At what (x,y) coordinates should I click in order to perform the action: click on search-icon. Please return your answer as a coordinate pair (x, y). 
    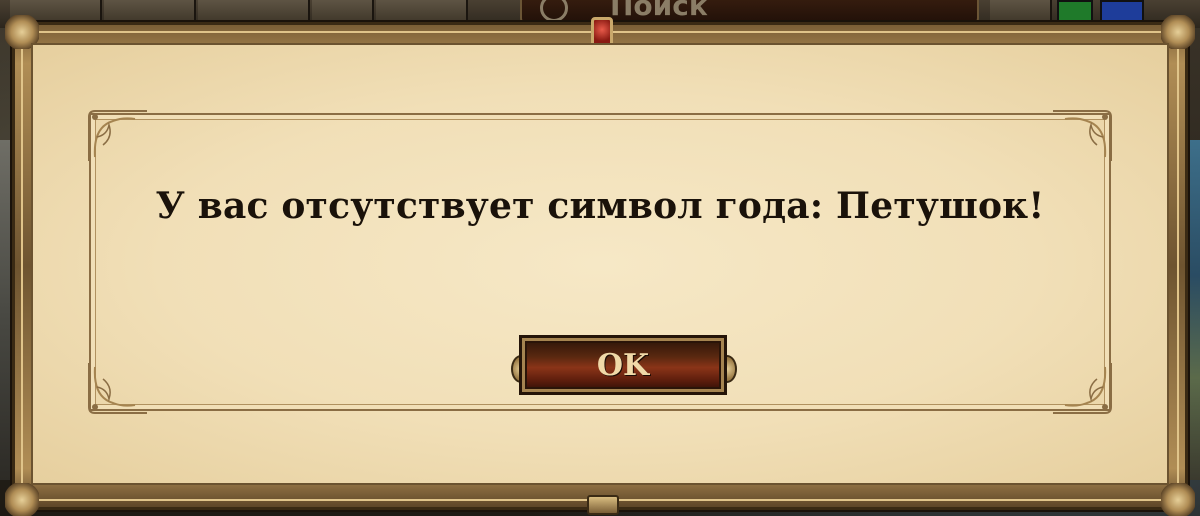
    Looking at the image, I should click on (554, 11).